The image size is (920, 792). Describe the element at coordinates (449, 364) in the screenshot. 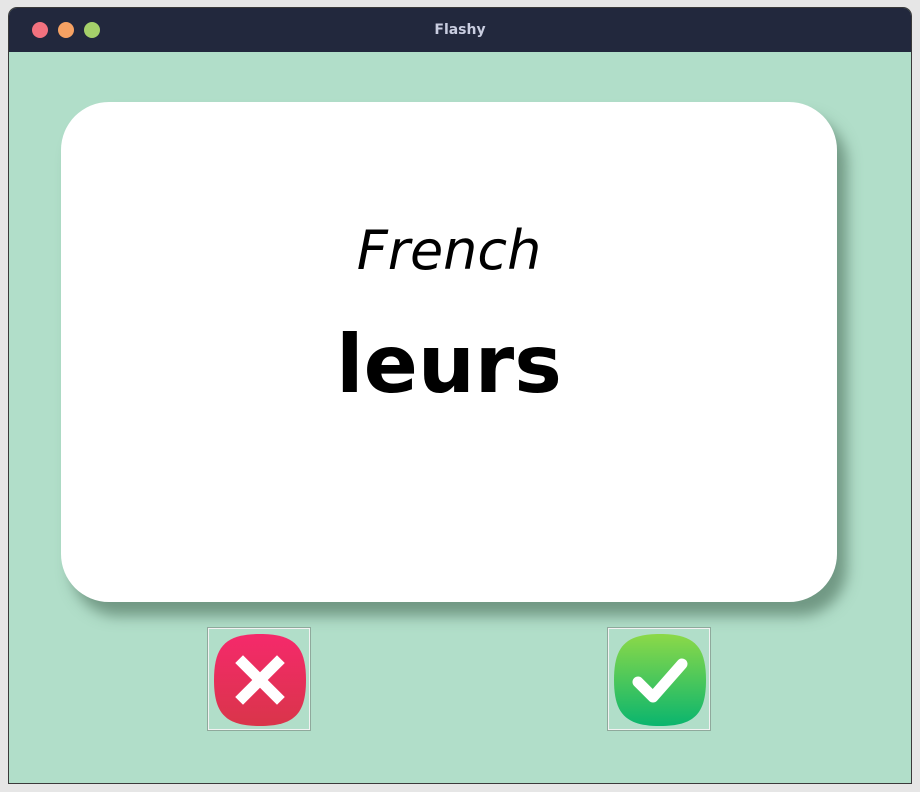

I see `card-word: leurs` at that location.